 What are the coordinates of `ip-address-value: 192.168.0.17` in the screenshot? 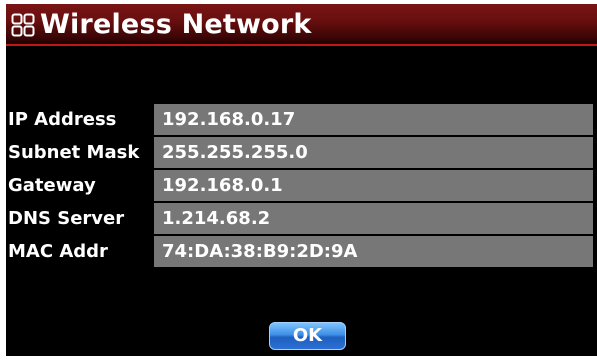 It's located at (373, 119).